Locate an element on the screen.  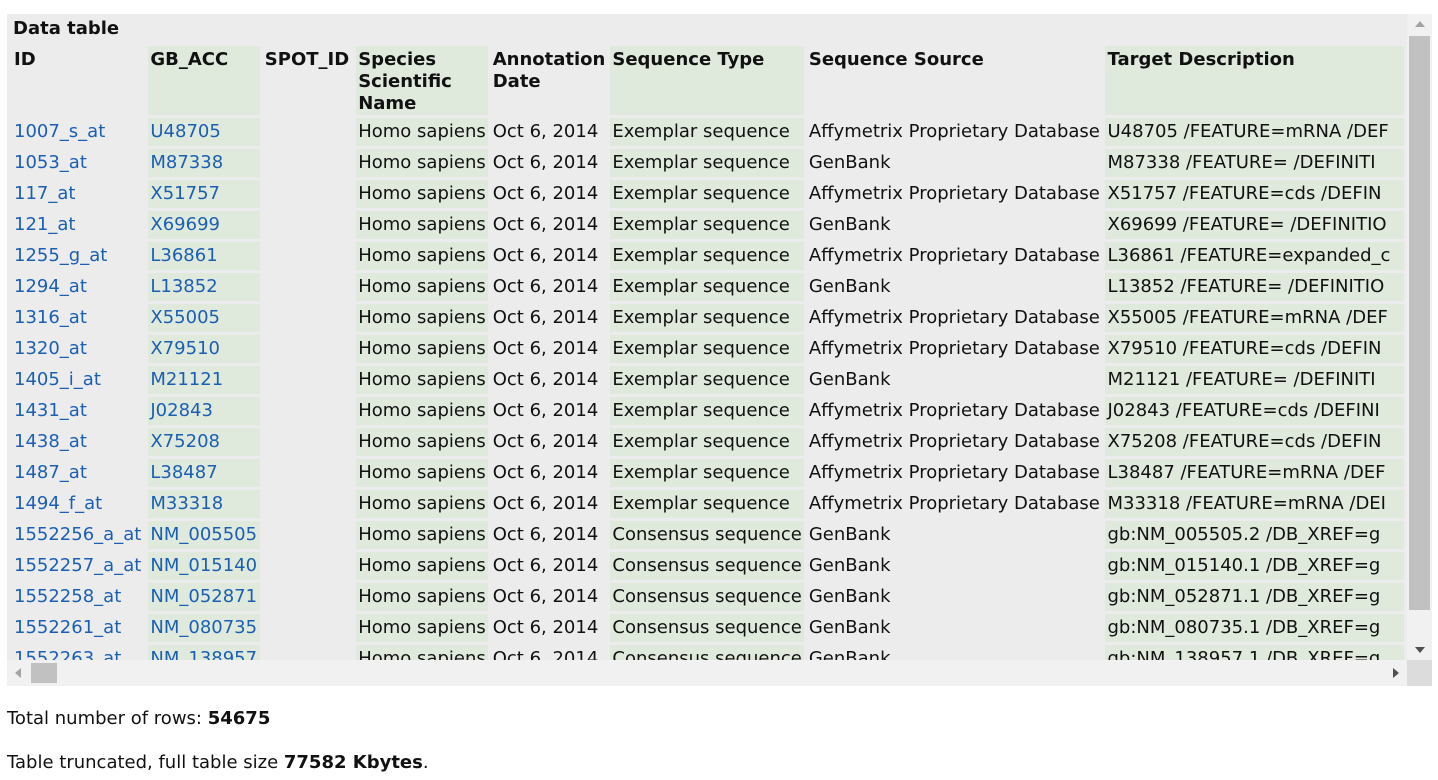
gb-acc-link: U48705 is located at coordinates (185, 131).